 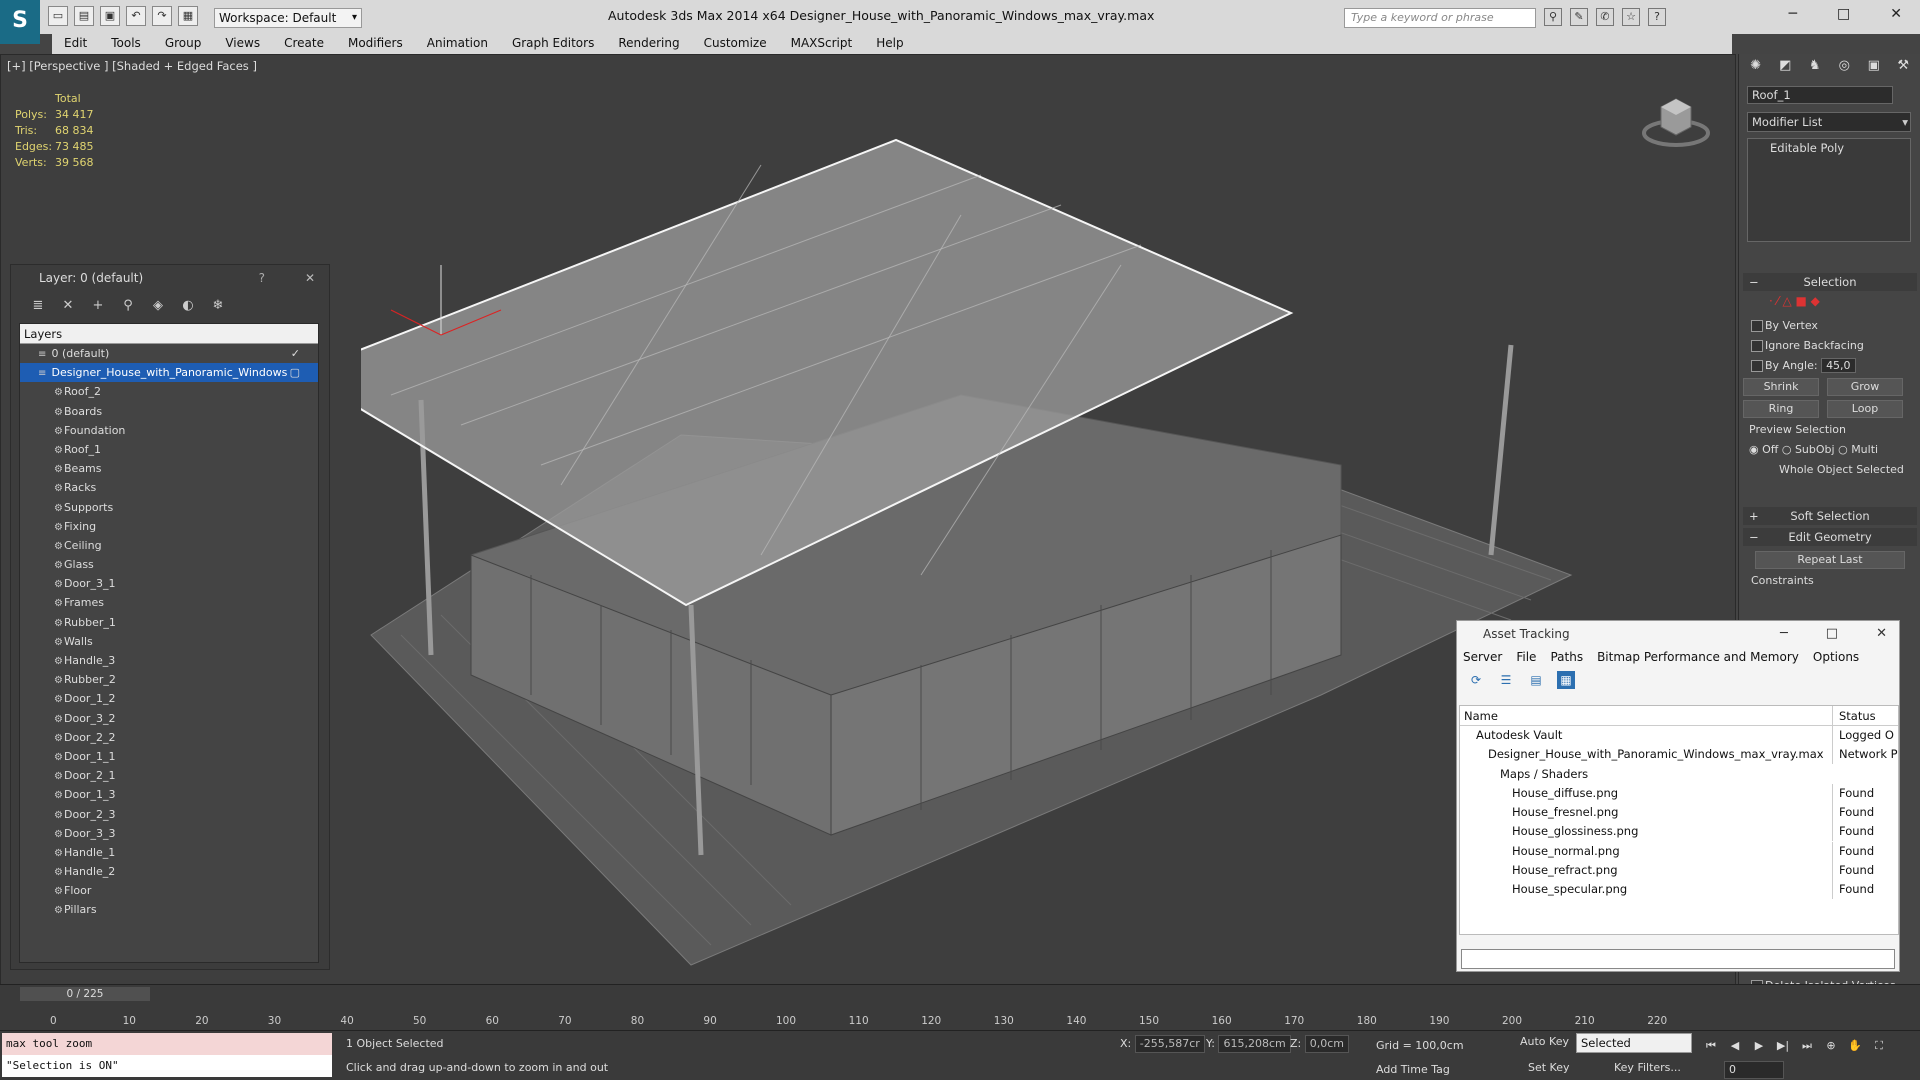 I want to click on preview-multi-label: Multi, so click(x=1864, y=449).